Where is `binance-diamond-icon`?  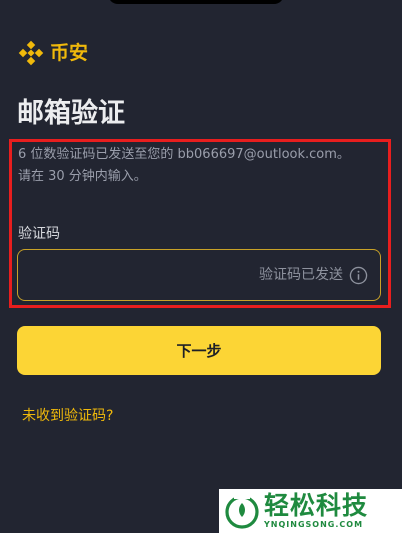
binance-diamond-icon is located at coordinates (31, 53).